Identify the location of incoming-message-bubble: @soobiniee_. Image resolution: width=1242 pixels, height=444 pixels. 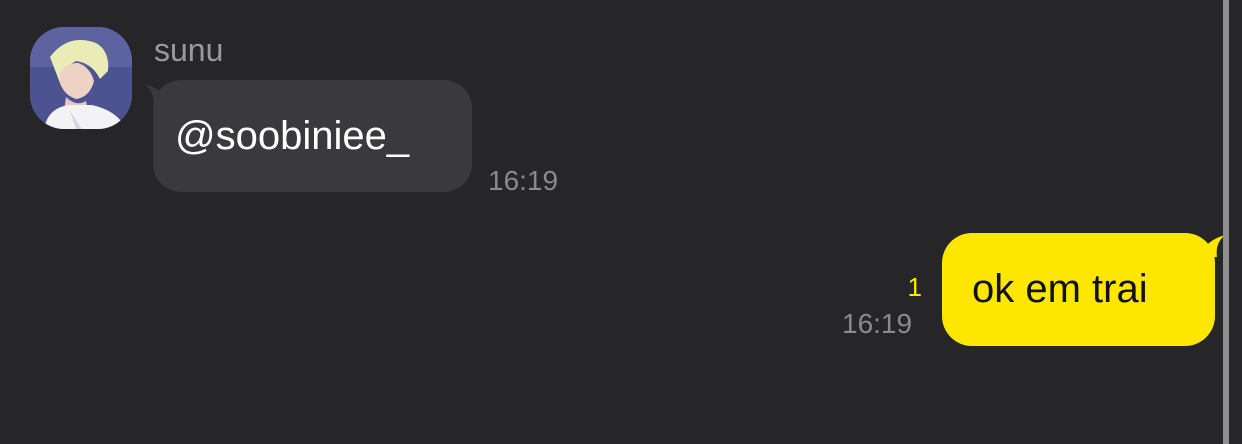
(308, 136).